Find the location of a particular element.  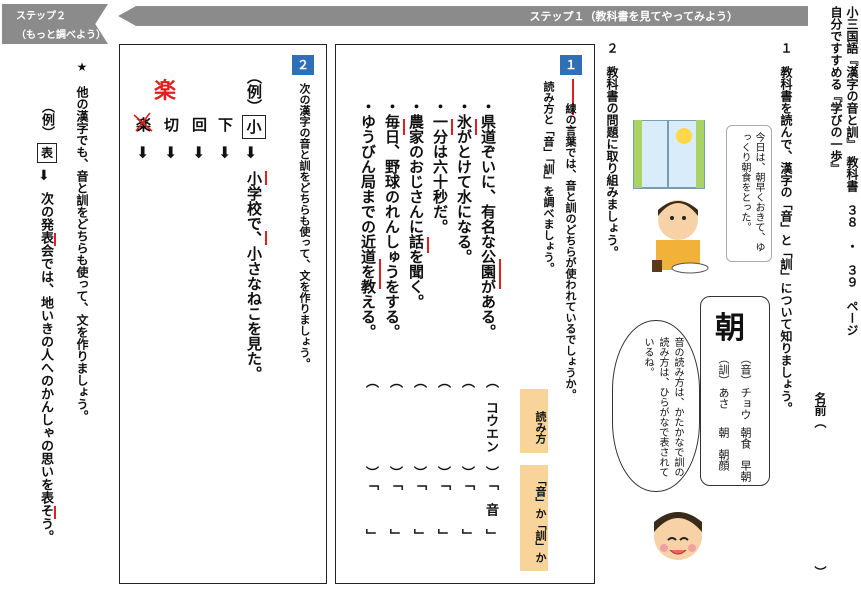

sentence-3: ・一分は六十秒だ。 is located at coordinates (440, 166).